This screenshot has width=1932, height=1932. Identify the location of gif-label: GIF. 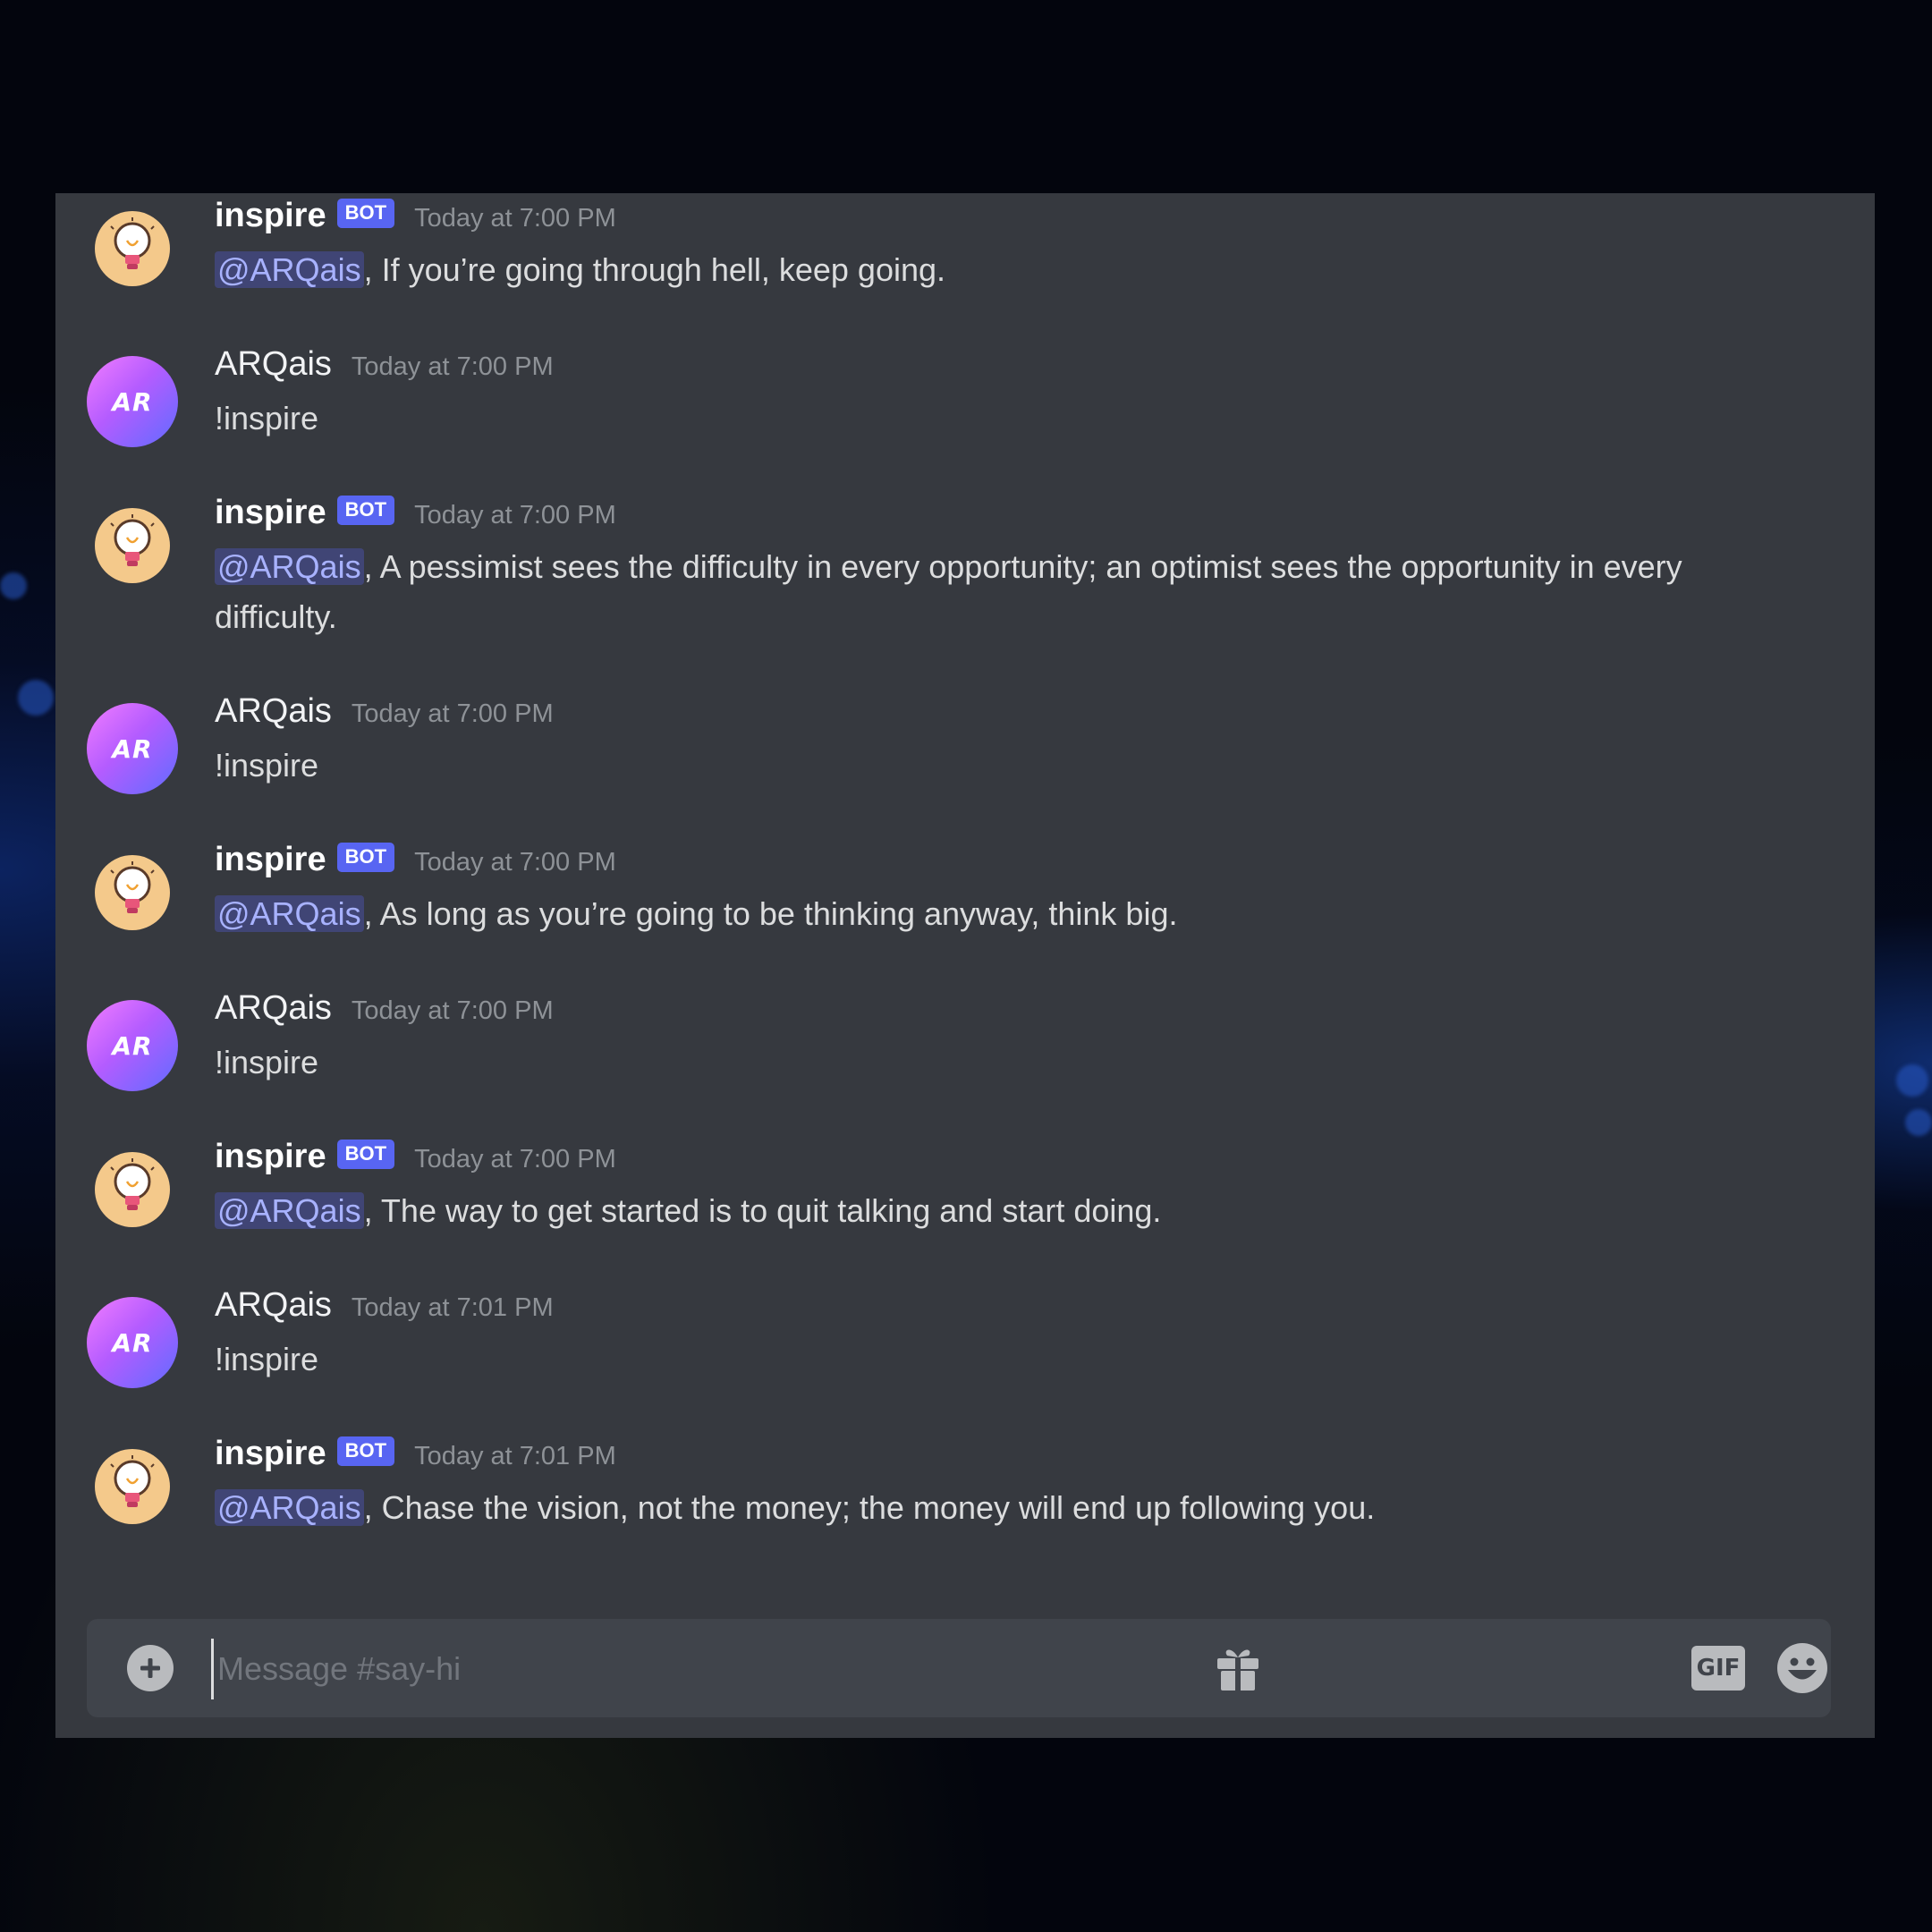
(1718, 1668).